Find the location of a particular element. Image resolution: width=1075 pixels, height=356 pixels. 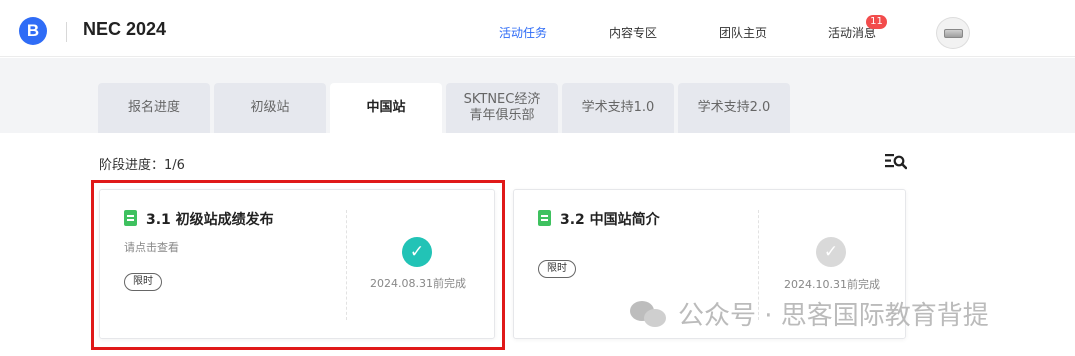

task-due-date: 2024.10.31前完成 is located at coordinates (832, 284).